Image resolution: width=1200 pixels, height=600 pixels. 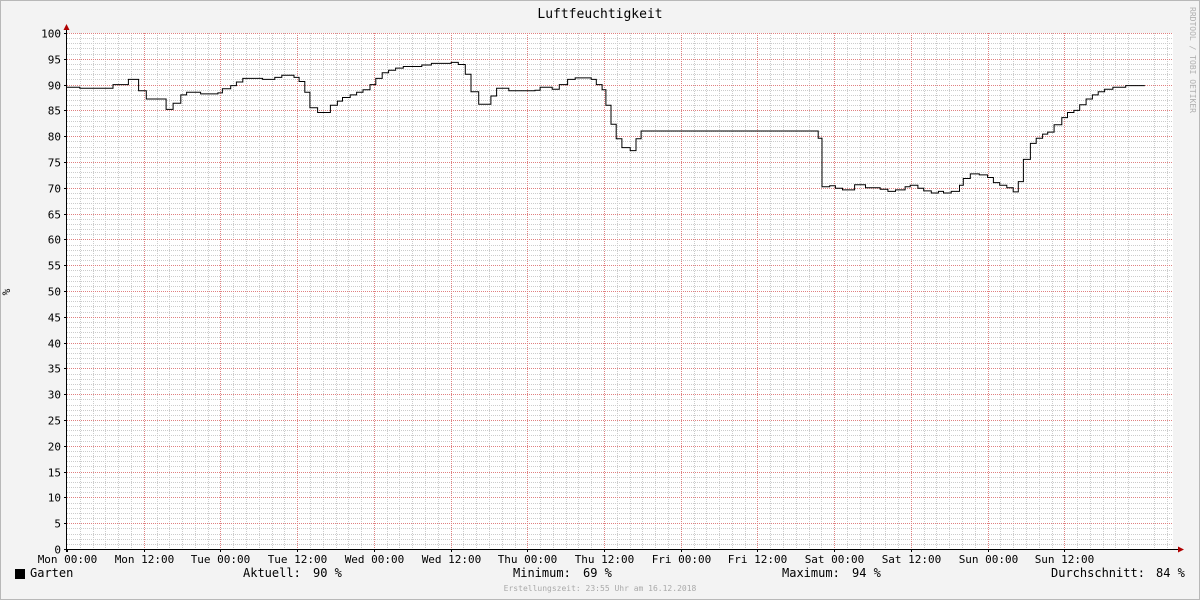 What do you see at coordinates (605, 559) in the screenshot?
I see `x-tick-label: Thu 12:00` at bounding box center [605, 559].